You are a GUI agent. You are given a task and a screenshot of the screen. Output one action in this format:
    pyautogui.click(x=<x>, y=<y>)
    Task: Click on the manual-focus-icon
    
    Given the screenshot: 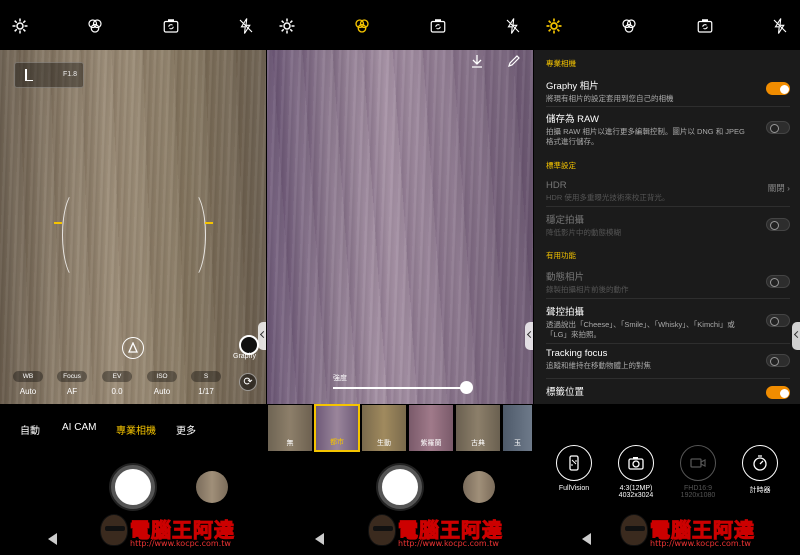 What is the action you would take?
    pyautogui.click(x=133, y=348)
    